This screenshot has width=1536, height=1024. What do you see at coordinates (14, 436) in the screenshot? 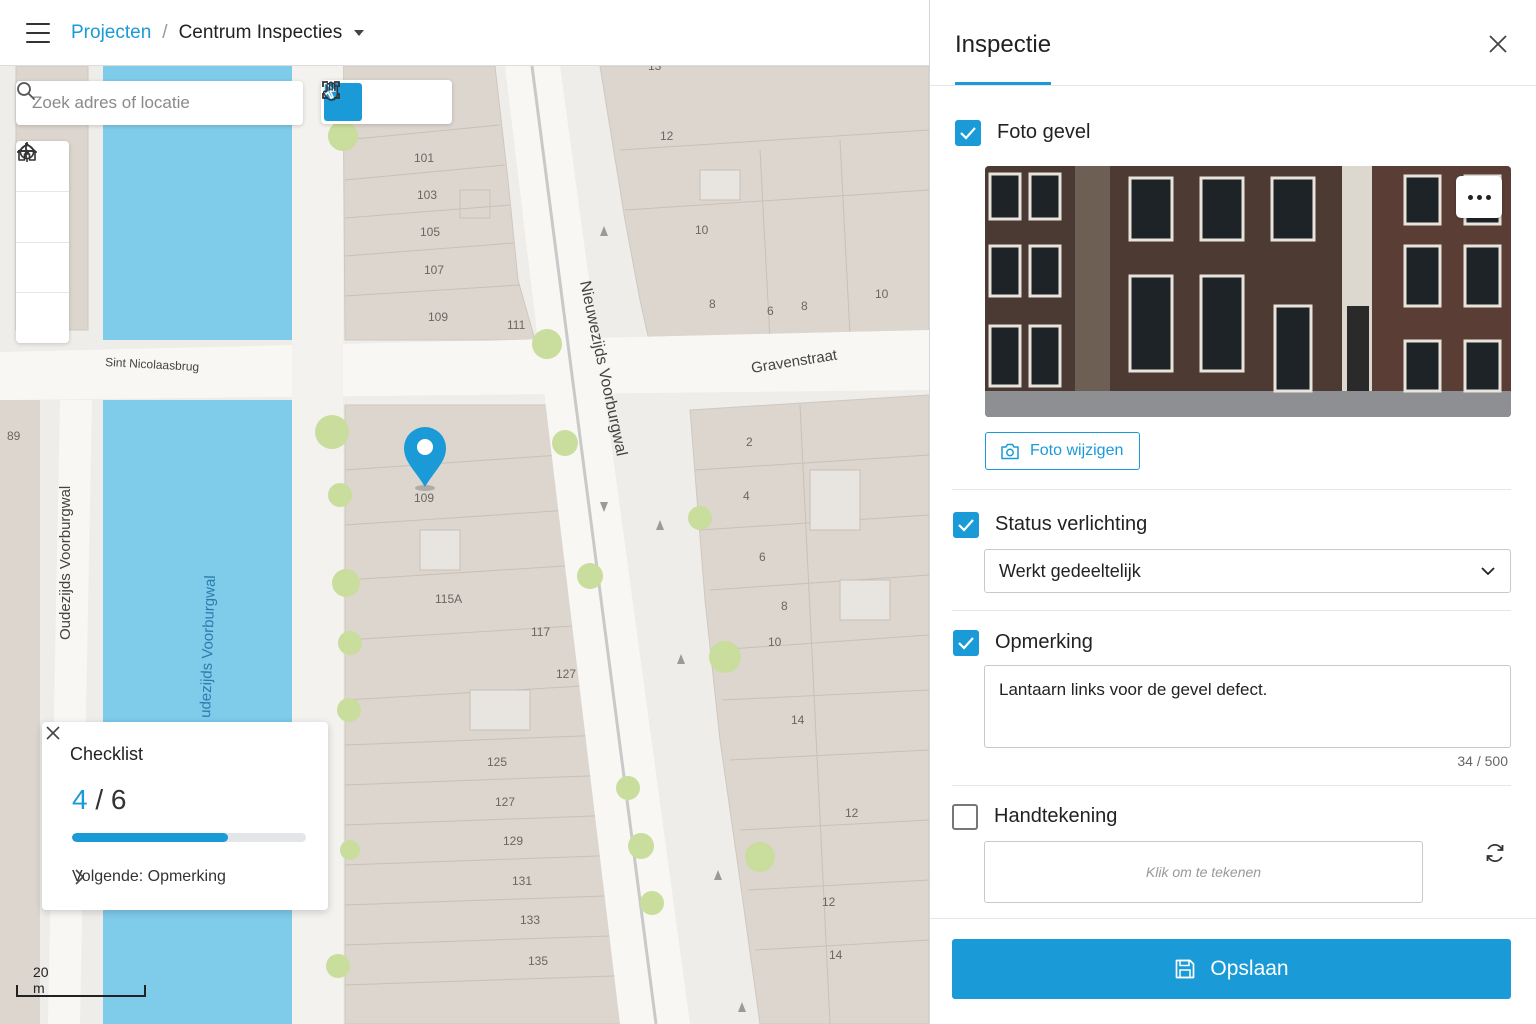
I see `house-number: 89` at bounding box center [14, 436].